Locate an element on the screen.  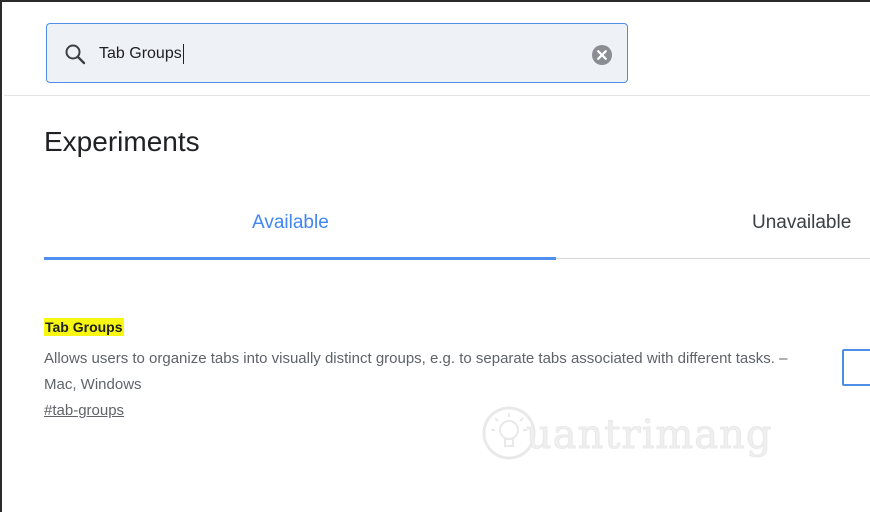
tab-available: Available is located at coordinates (290, 223).